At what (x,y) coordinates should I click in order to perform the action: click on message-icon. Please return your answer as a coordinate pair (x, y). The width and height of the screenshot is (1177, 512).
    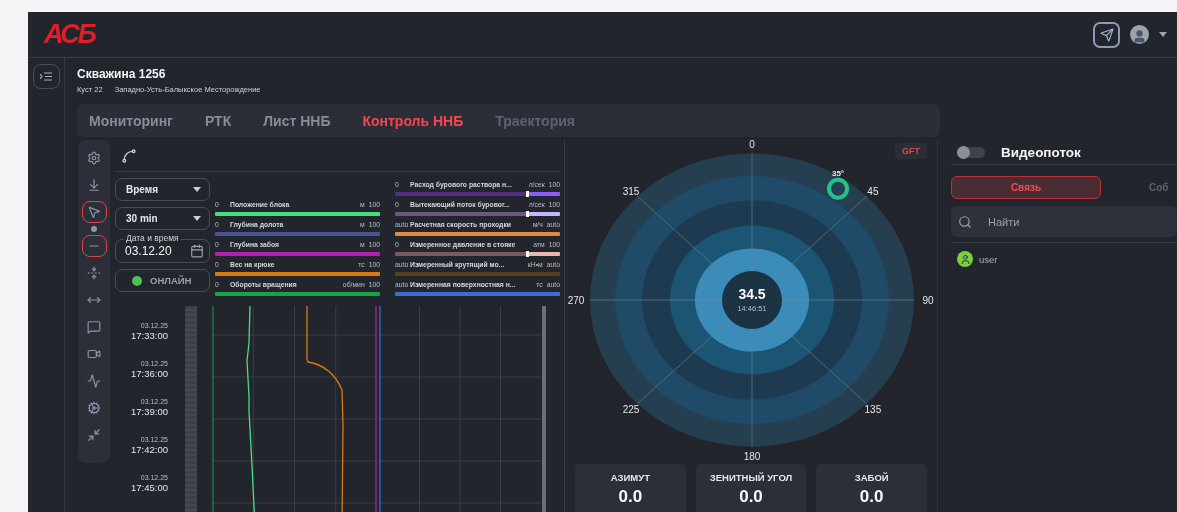
    Looking at the image, I should click on (94, 327).